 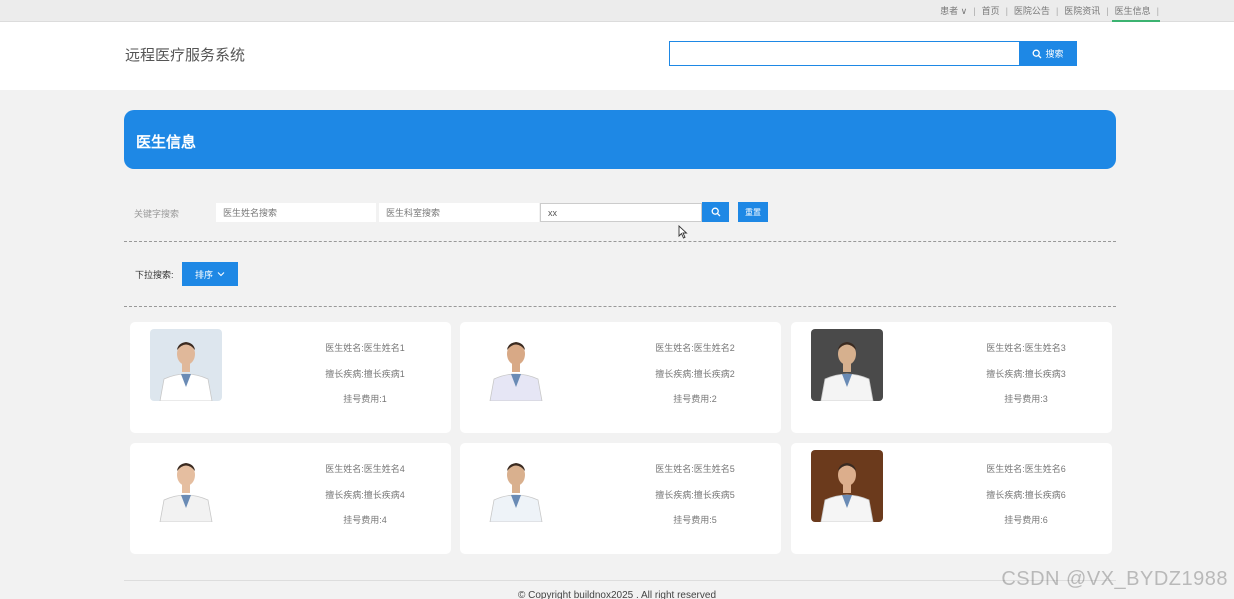 I want to click on filter-search-button, so click(x=715, y=212).